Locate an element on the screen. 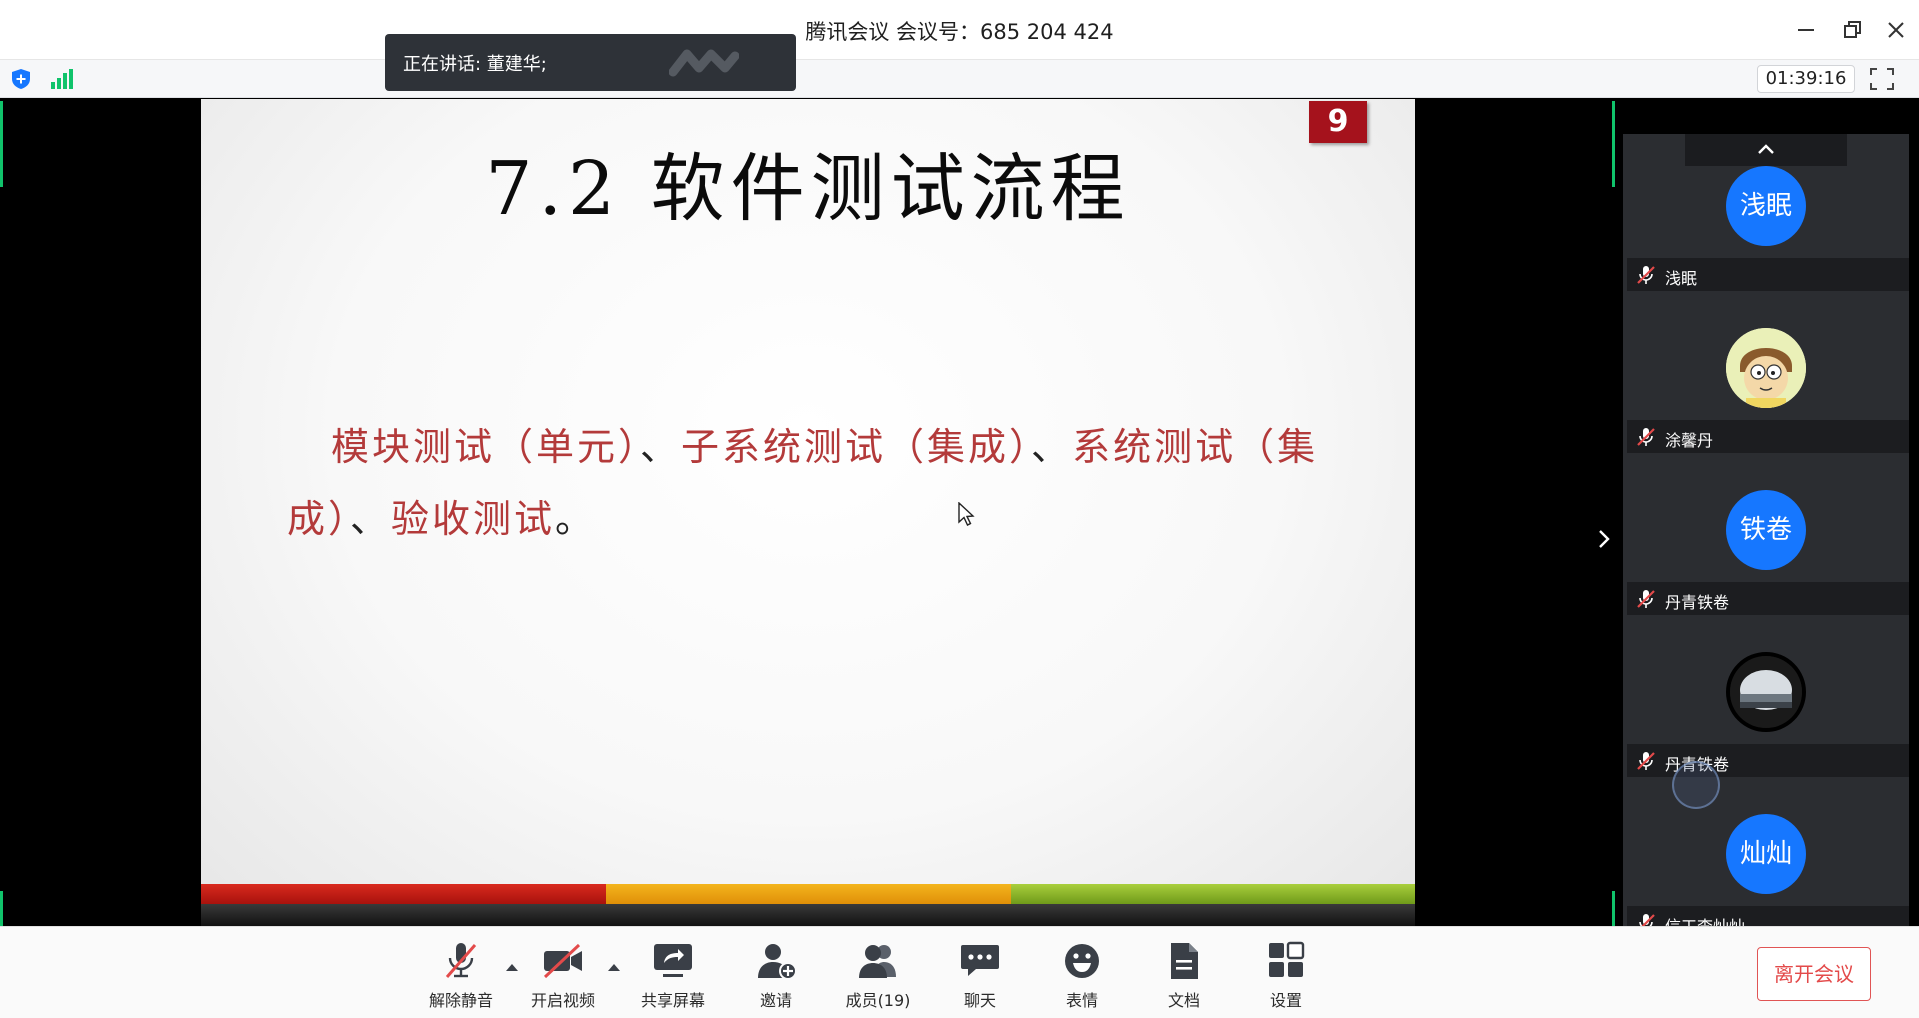  close-icon is located at coordinates (1896, 30).